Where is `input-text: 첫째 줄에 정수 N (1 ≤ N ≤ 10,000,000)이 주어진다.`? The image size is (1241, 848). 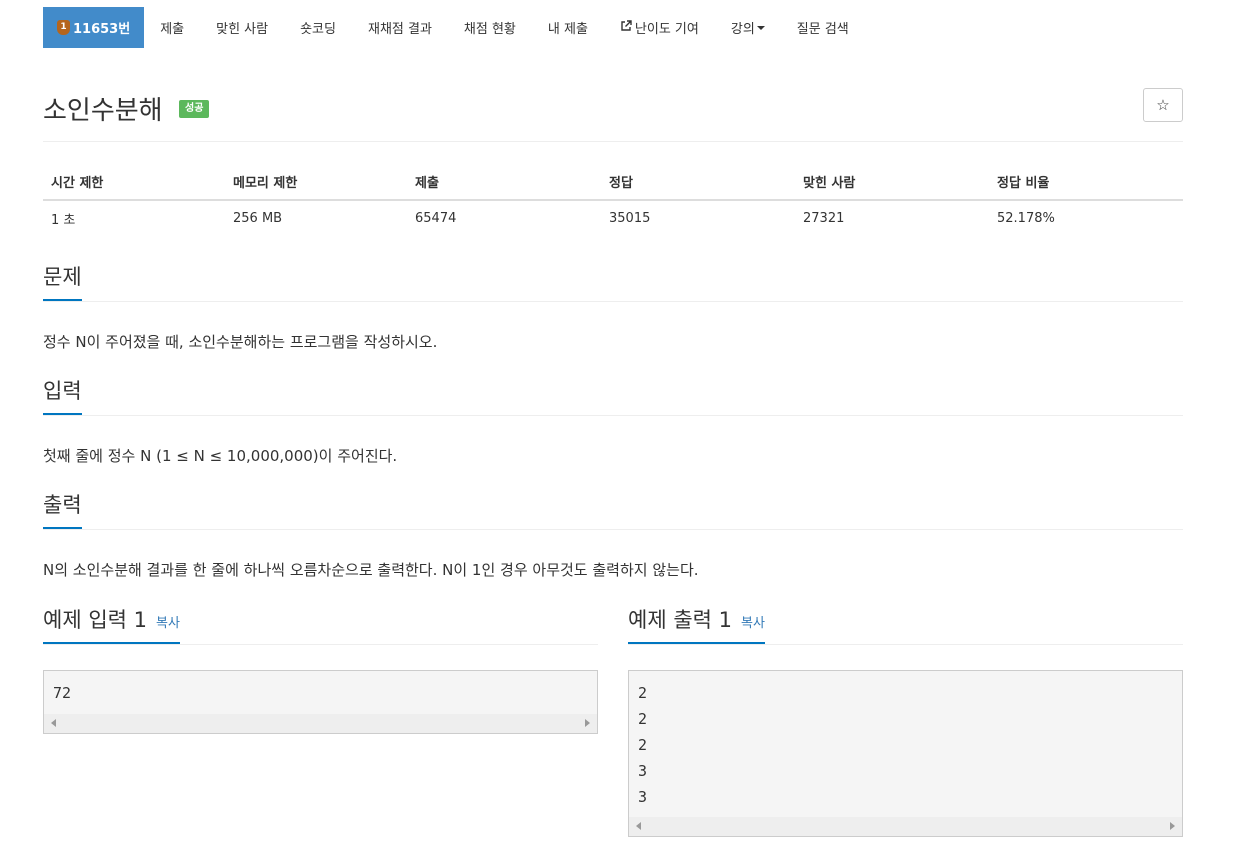 input-text: 첫째 줄에 정수 N (1 ≤ N ≤ 10,000,000)이 주어진다. is located at coordinates (220, 456).